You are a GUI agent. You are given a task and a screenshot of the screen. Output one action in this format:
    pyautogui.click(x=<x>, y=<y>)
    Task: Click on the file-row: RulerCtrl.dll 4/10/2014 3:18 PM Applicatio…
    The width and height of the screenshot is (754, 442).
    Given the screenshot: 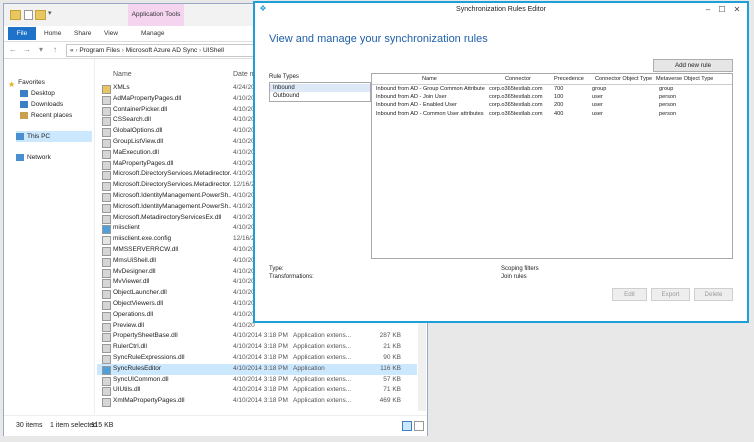 What is the action you would take?
    pyautogui.click(x=257, y=348)
    